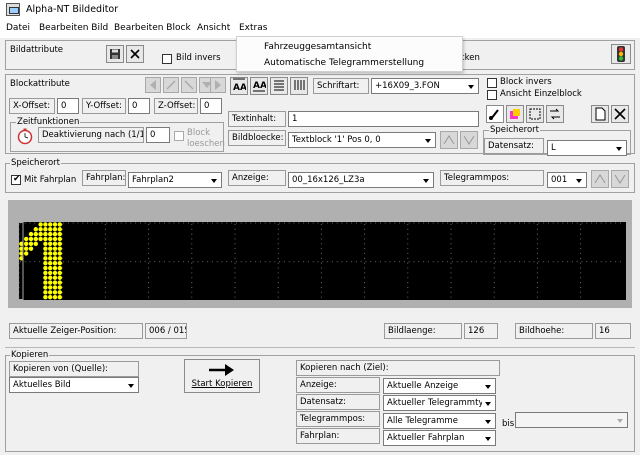  What do you see at coordinates (571, 420) in the screenshot?
I see `bis-select` at bounding box center [571, 420].